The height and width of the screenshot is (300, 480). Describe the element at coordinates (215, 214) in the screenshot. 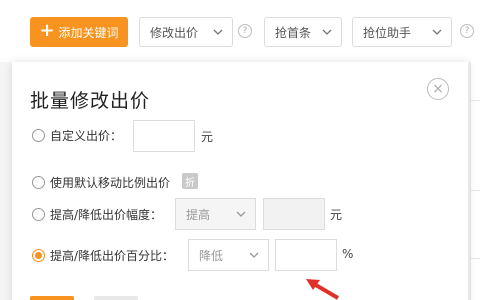

I see `adjust-amount-direction-select: 提高` at that location.